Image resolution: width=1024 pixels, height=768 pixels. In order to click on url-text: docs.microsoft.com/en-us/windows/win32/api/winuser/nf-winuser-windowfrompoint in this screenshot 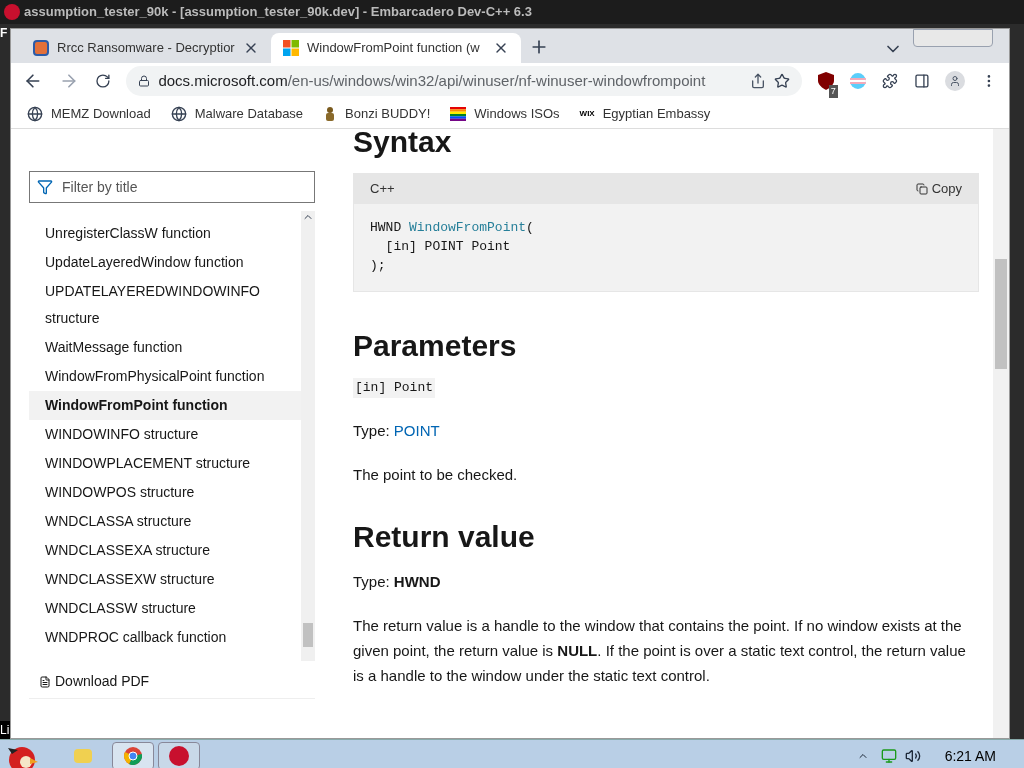, I will do `click(432, 80)`.